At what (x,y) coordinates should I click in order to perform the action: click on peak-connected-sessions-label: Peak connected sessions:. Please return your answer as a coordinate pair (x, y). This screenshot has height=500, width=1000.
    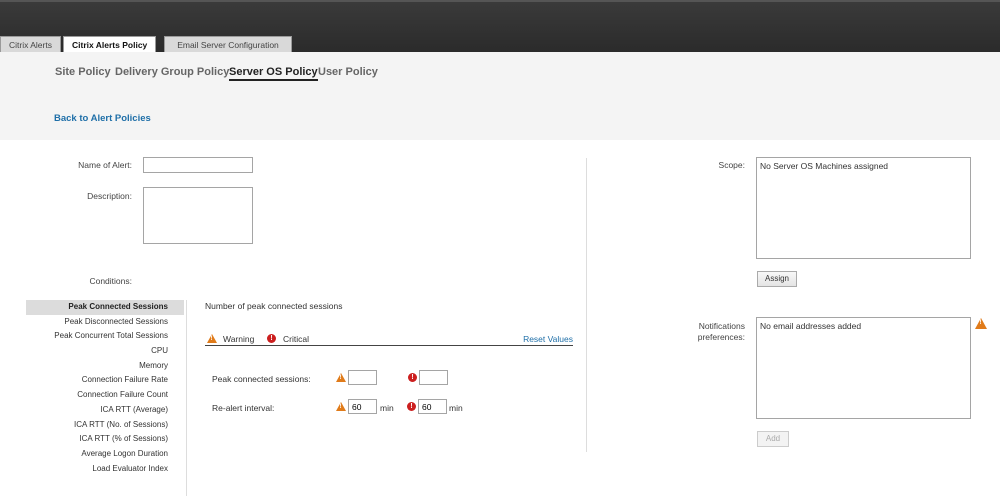
    Looking at the image, I should click on (261, 379).